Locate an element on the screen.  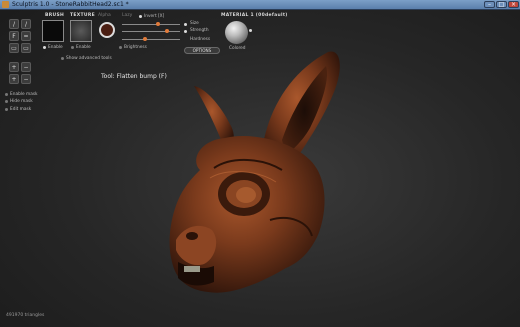
rabbit-nostril is located at coordinates (192, 236).